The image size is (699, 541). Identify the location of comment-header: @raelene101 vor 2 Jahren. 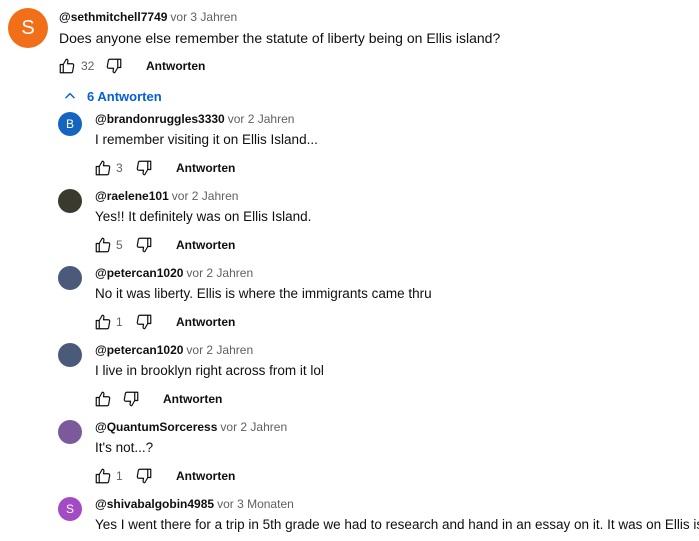
(166, 196).